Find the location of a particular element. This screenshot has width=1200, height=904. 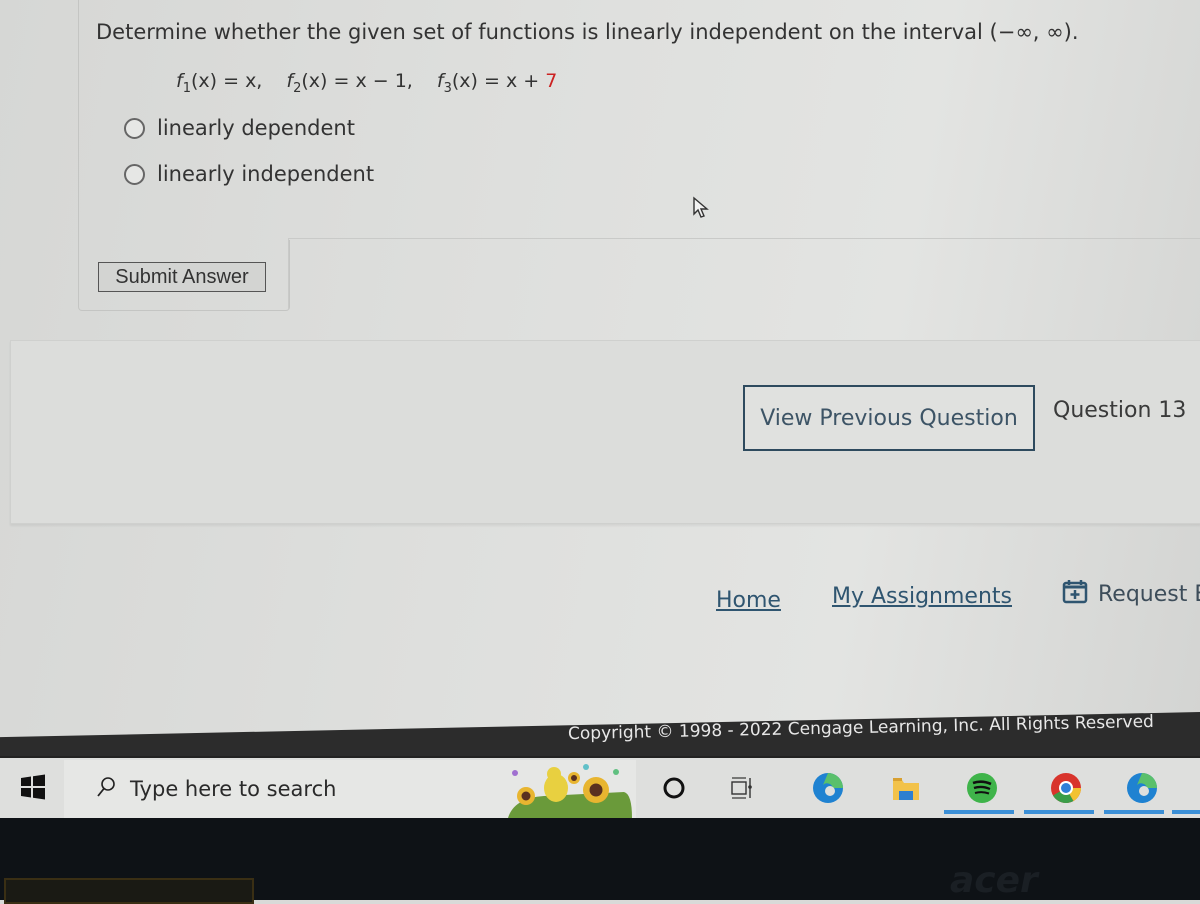

device-brand-logo: acer is located at coordinates (994, 880).